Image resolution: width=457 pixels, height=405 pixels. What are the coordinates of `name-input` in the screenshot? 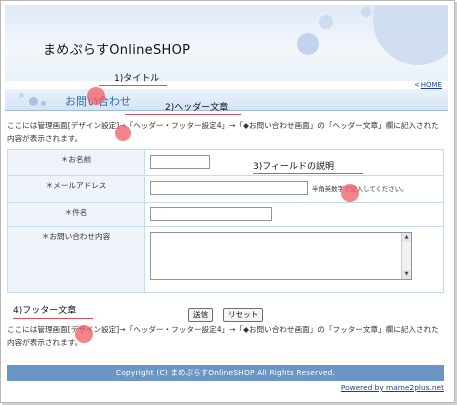 It's located at (180, 162).